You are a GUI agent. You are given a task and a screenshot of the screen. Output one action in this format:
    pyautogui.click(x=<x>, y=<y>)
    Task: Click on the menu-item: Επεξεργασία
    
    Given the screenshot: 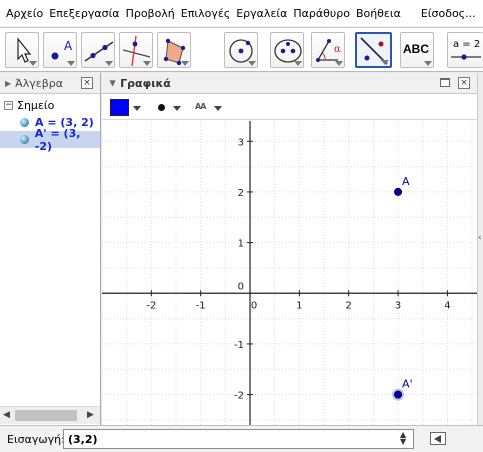 What is the action you would take?
    pyautogui.click(x=84, y=13)
    